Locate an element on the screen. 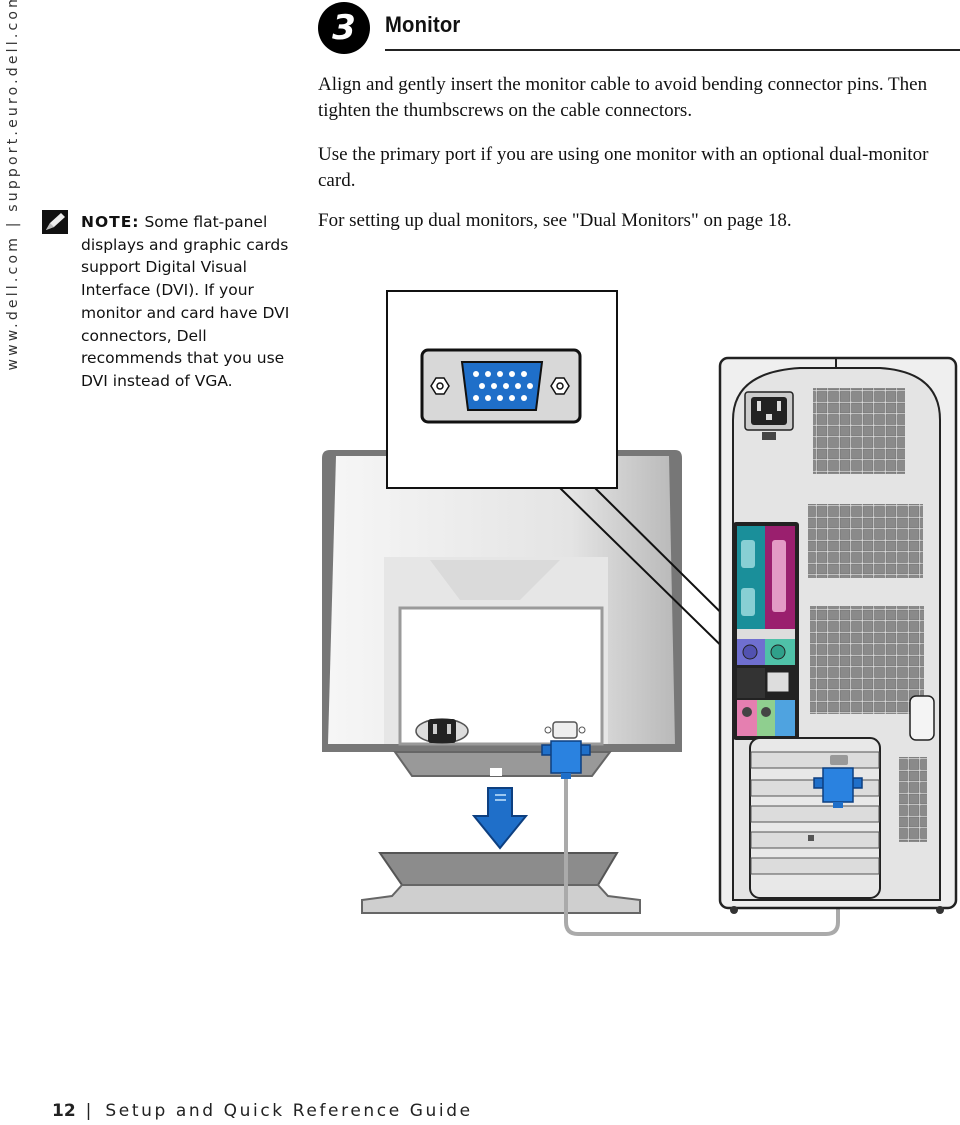 The height and width of the screenshot is (1125, 960). computer-tower-back is located at coordinates (838, 635).